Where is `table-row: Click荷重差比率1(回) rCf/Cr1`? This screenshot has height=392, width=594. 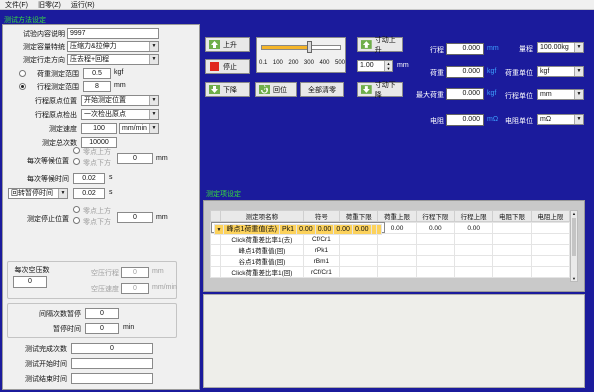 table-row: Click荷重差比率1(回) rCf/Cr1 is located at coordinates (390, 272).